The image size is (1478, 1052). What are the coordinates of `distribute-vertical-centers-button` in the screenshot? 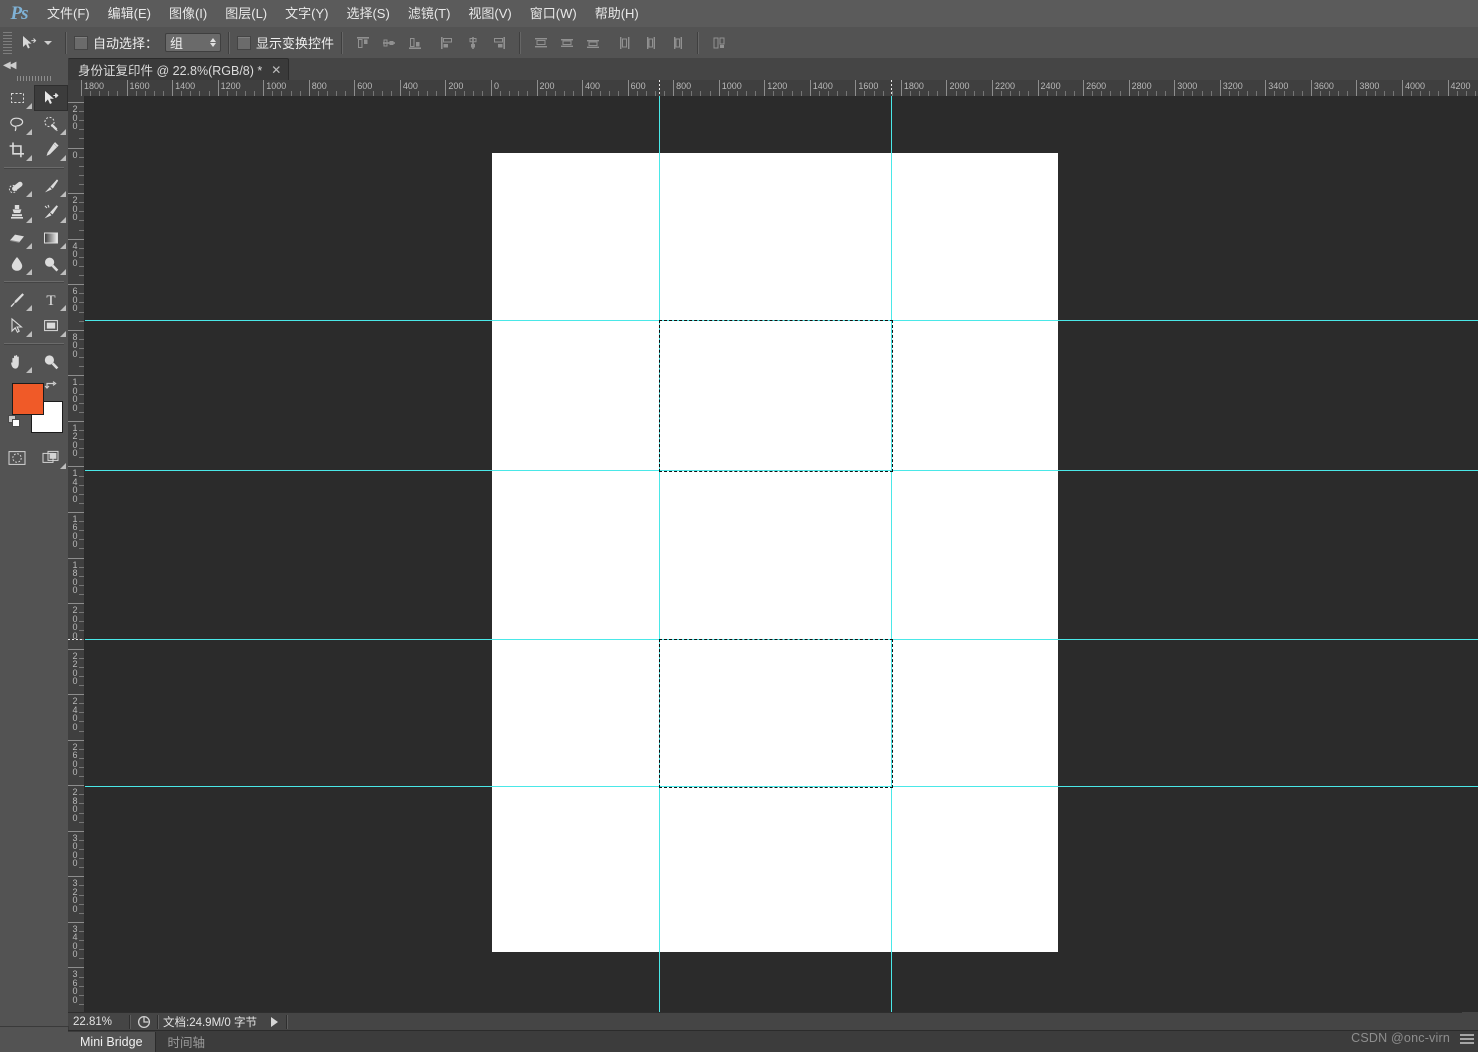 It's located at (567, 43).